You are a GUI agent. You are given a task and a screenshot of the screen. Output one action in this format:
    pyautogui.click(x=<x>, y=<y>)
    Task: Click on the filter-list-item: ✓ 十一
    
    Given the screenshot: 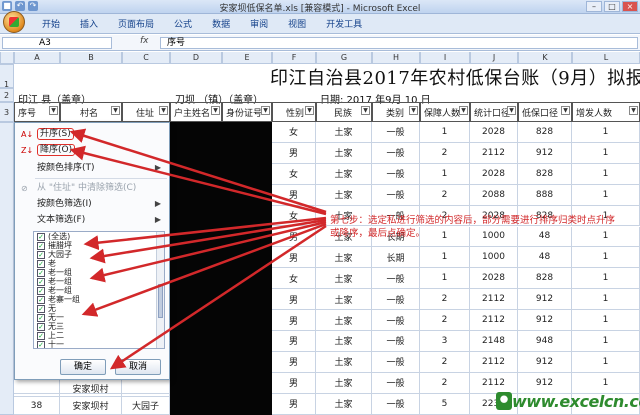 What is the action you would take?
    pyautogui.click(x=99, y=344)
    